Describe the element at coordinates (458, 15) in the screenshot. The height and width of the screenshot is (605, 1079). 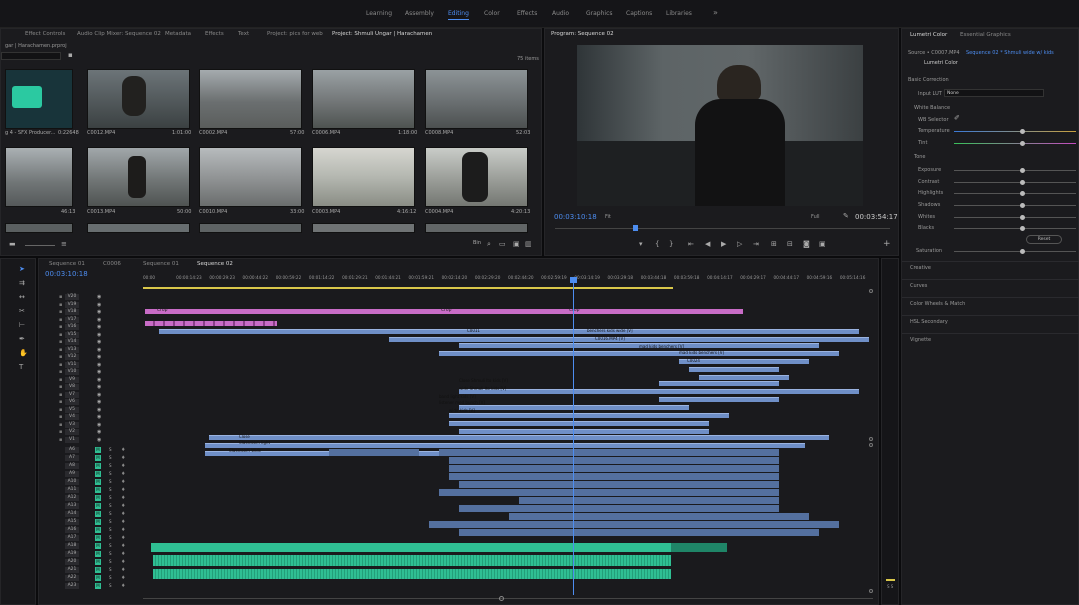
I see `workspace-editing: Editing` at that location.